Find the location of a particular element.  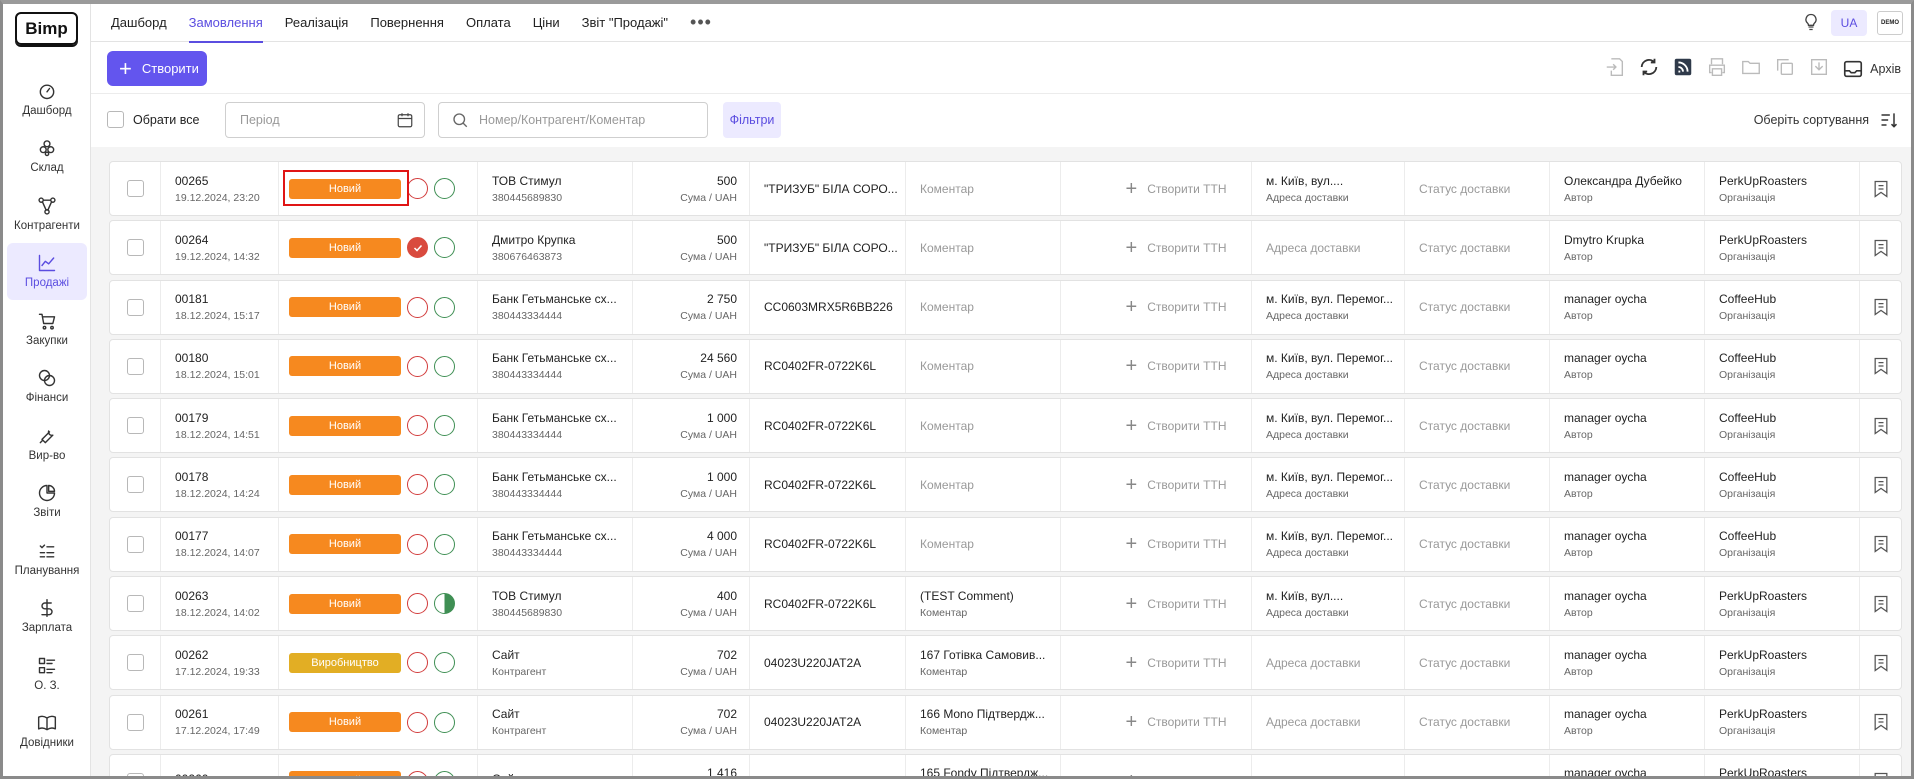

comment-cell: 165 Fondy Підтвердж...Коментар is located at coordinates (983, 765).